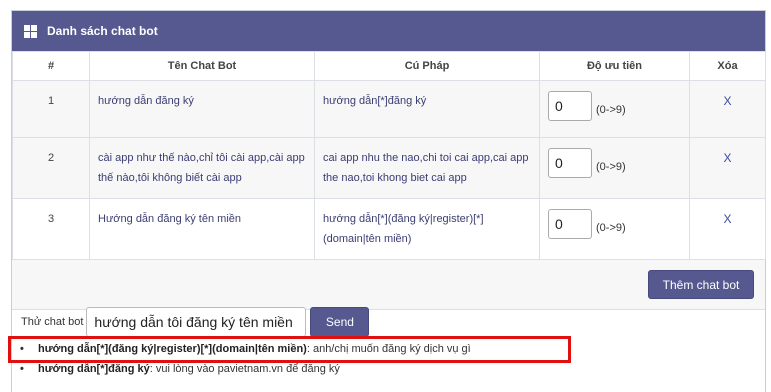 This screenshot has width=771, height=392. Describe the element at coordinates (427, 66) in the screenshot. I see `col-header-syntax: Cú Pháp` at that location.